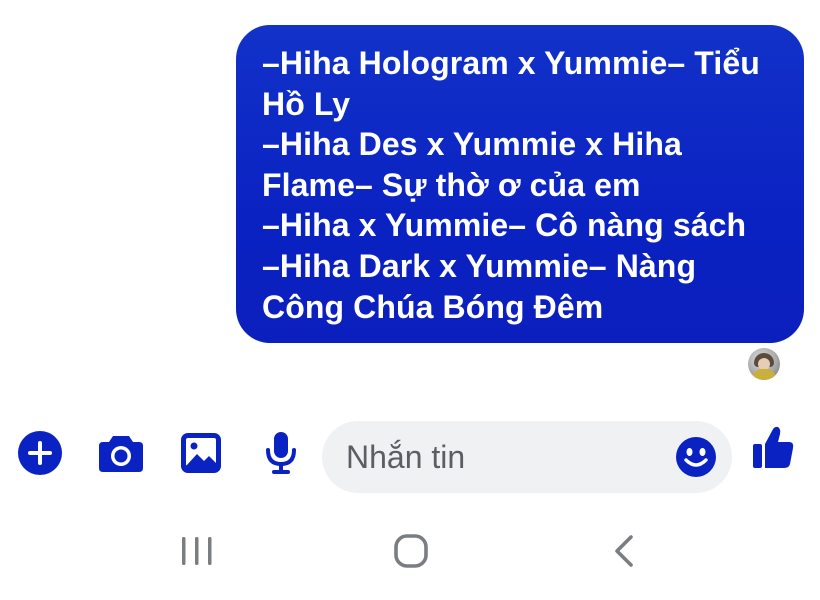  I want to click on message-line: –Hiha Des x Yummie x Hiha, so click(472, 144).